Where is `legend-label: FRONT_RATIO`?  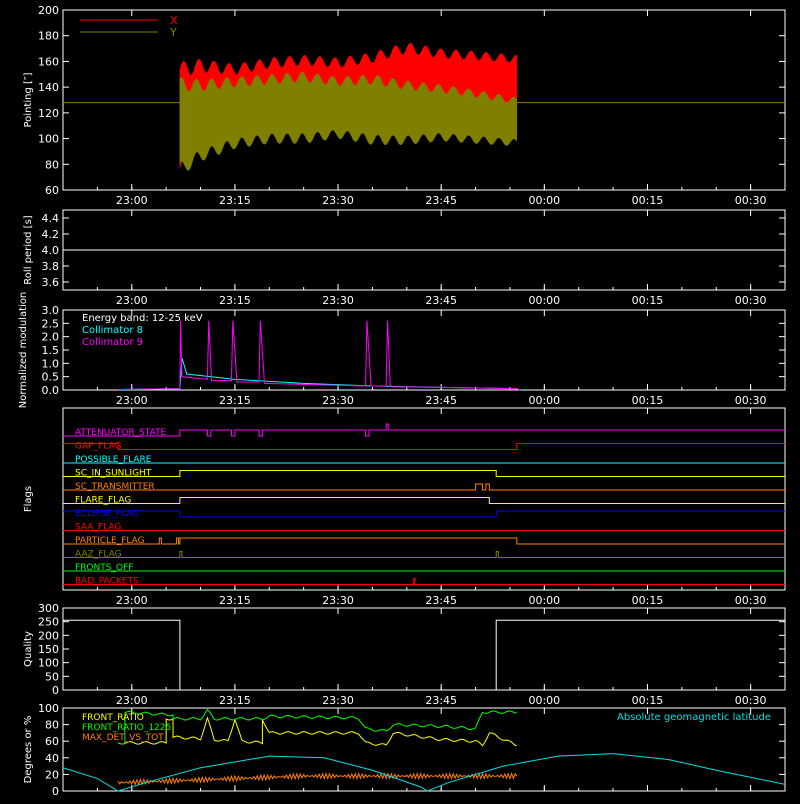
legend-label: FRONT_RATIO is located at coordinates (113, 718).